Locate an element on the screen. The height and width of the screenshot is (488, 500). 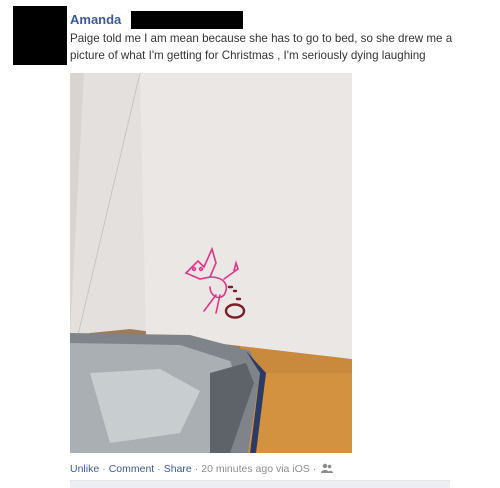
post-timestamp: 20 minutes ago via iOS is located at coordinates (255, 469).